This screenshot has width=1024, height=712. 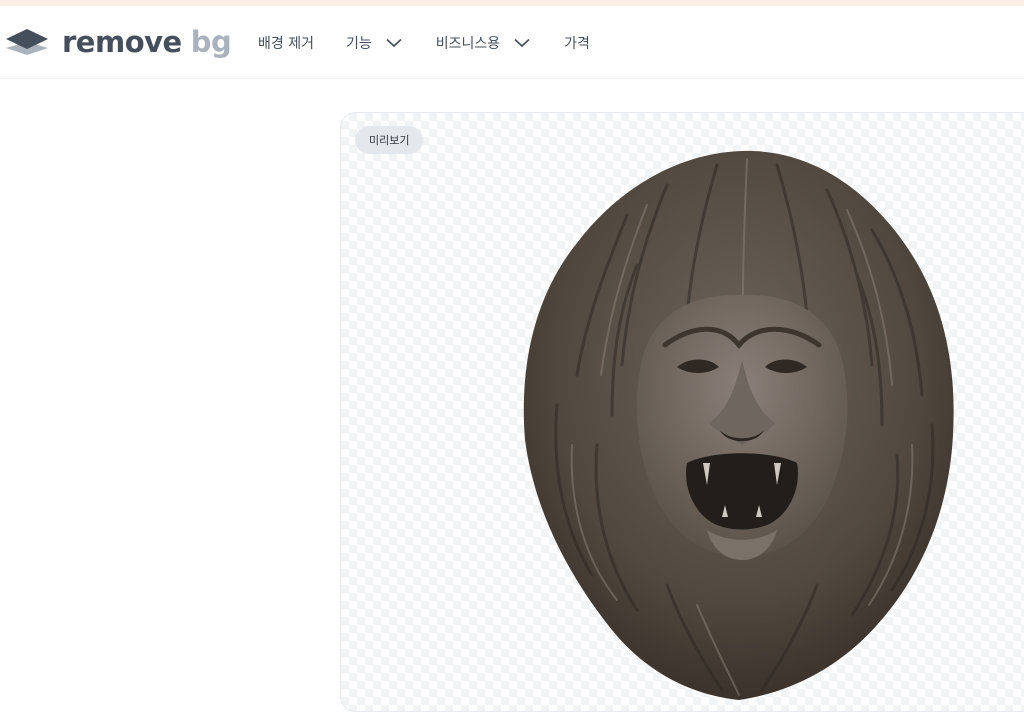 I want to click on removebg-logo: remove bg, so click(x=118, y=42).